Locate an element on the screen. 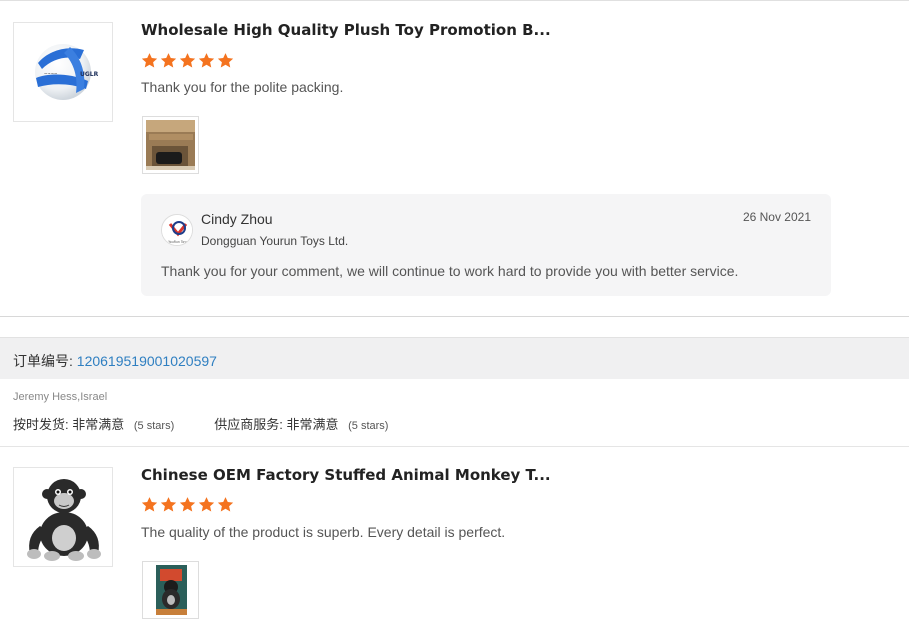 This screenshot has height=635, width=909. review-photo is located at coordinates (170, 590).